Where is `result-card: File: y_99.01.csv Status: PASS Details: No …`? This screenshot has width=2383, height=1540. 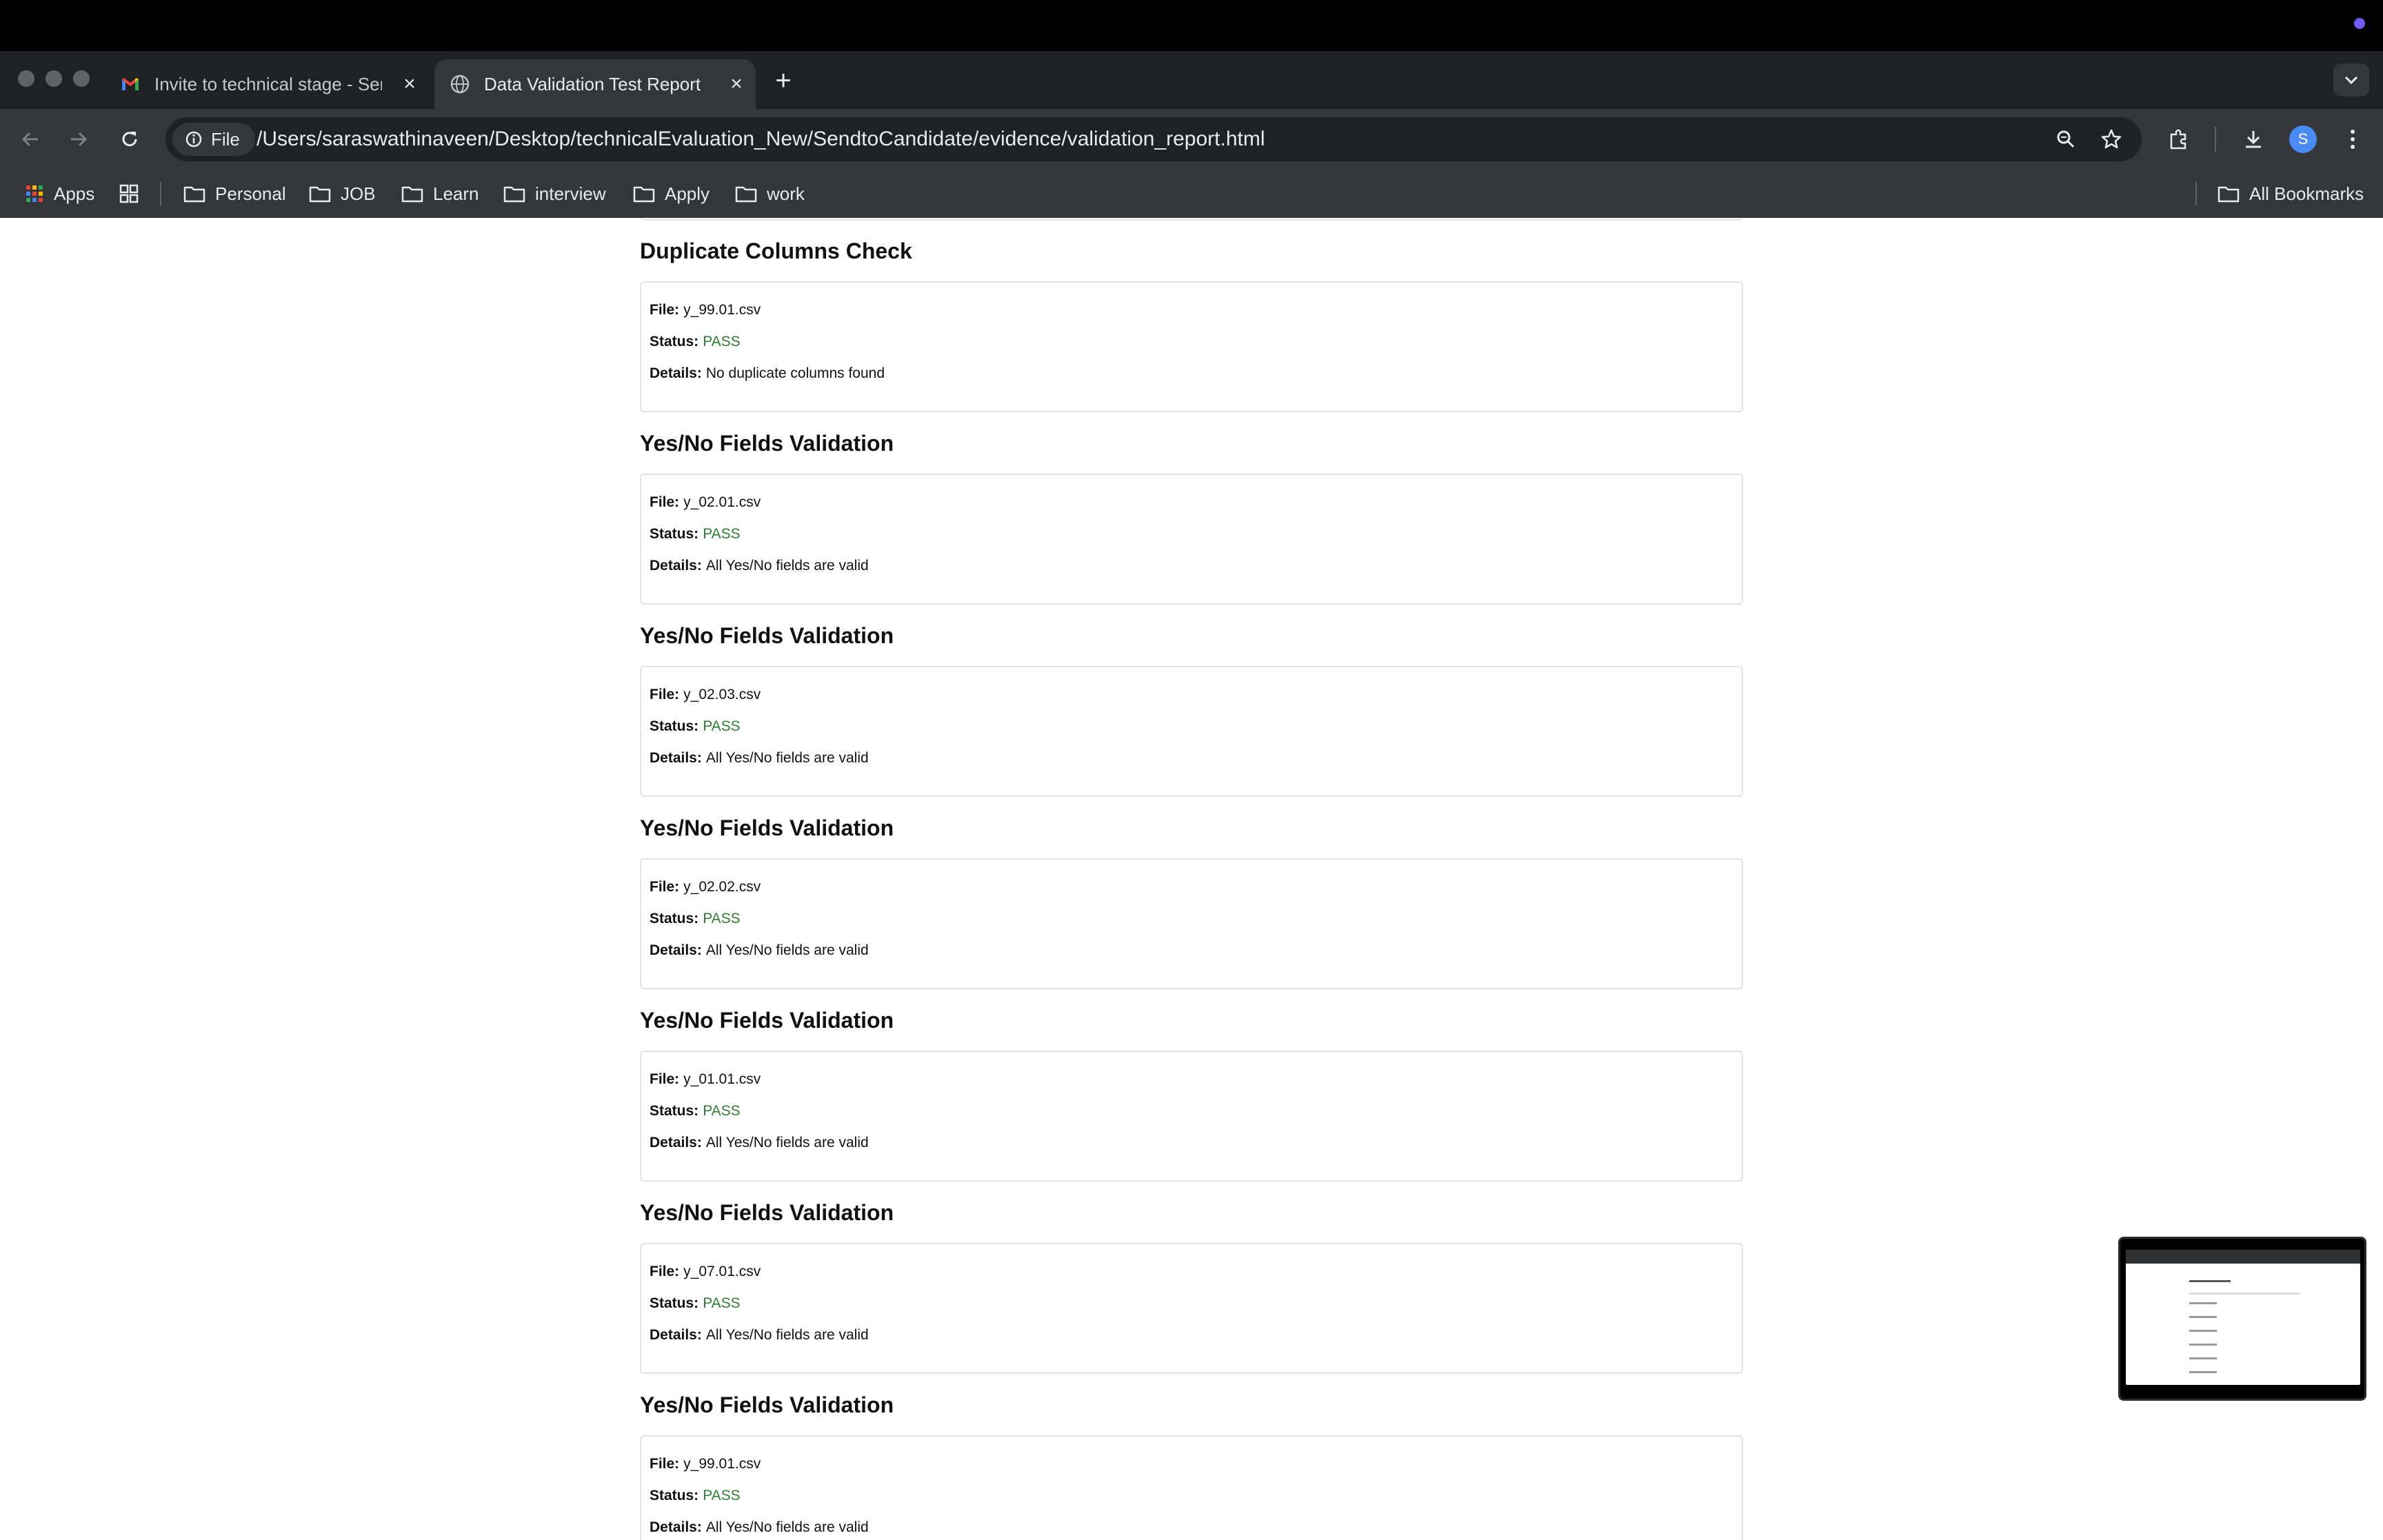 result-card: File: y_99.01.csv Status: PASS Details: No … is located at coordinates (1191, 347).